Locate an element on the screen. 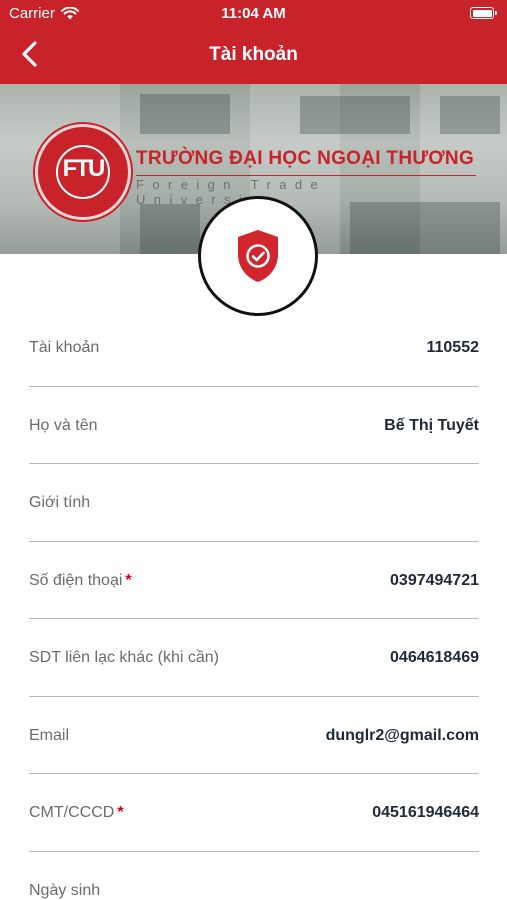  seal-monogram: FTU is located at coordinates (84, 168).